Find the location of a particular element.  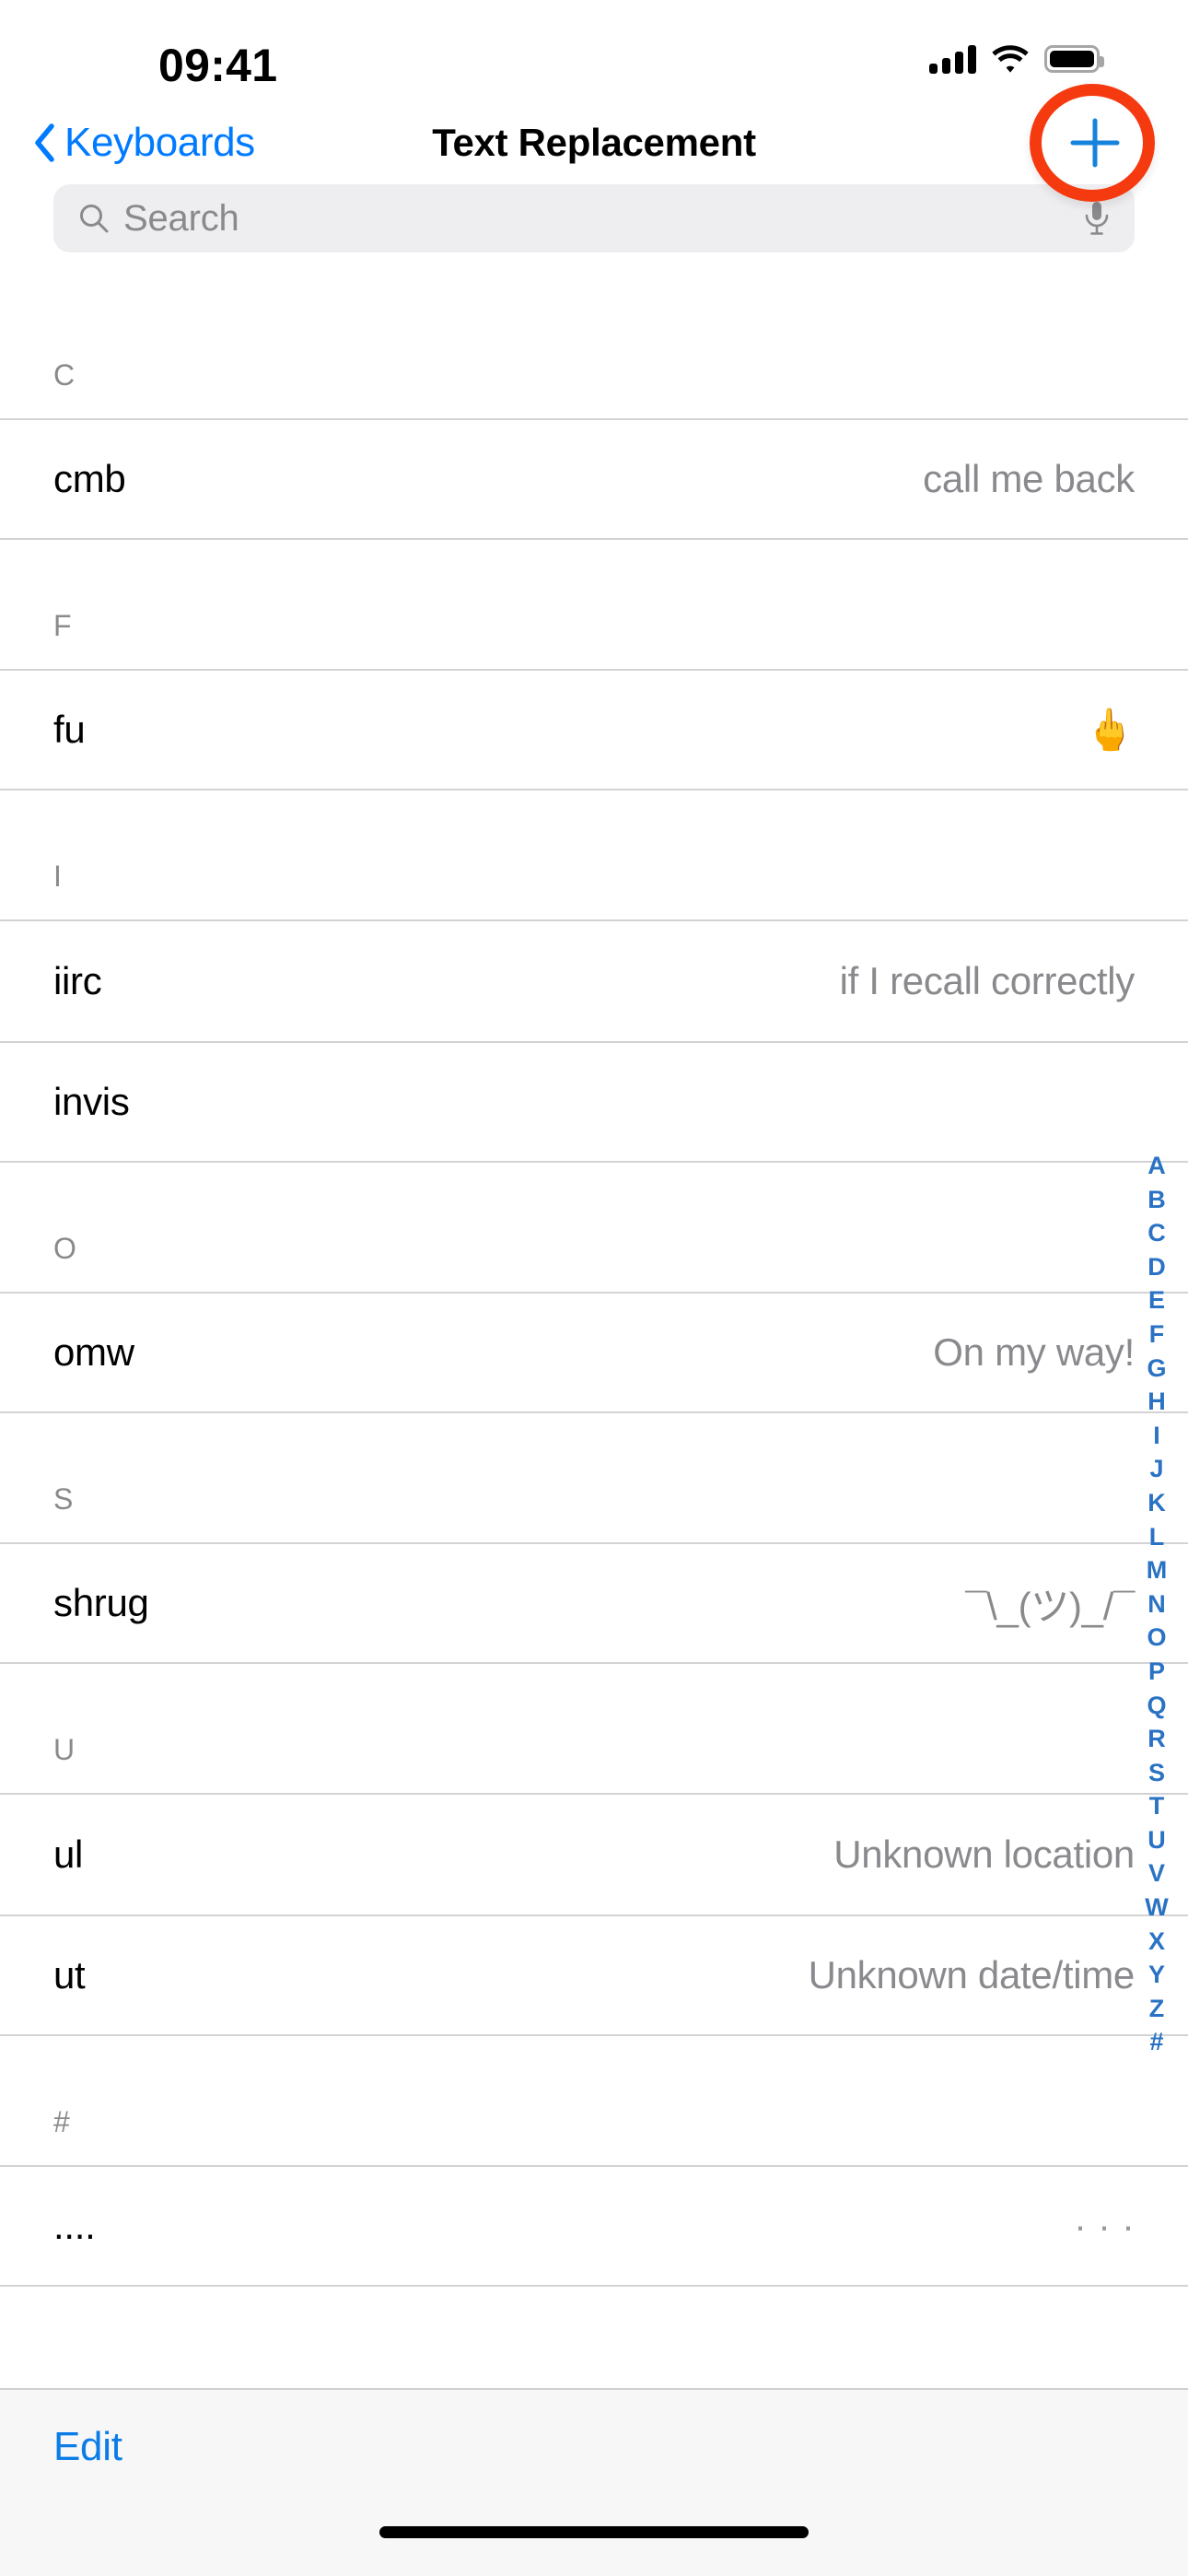

back-button-keyboards: Keyboards is located at coordinates (144, 143).